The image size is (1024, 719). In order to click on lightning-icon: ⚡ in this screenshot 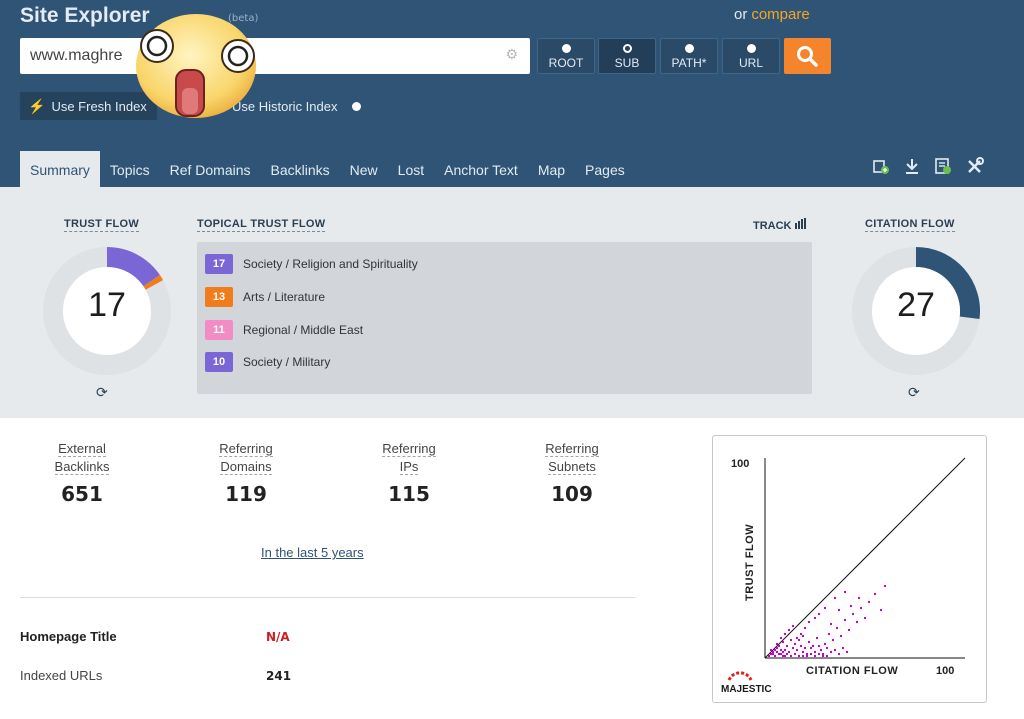, I will do `click(37, 105)`.